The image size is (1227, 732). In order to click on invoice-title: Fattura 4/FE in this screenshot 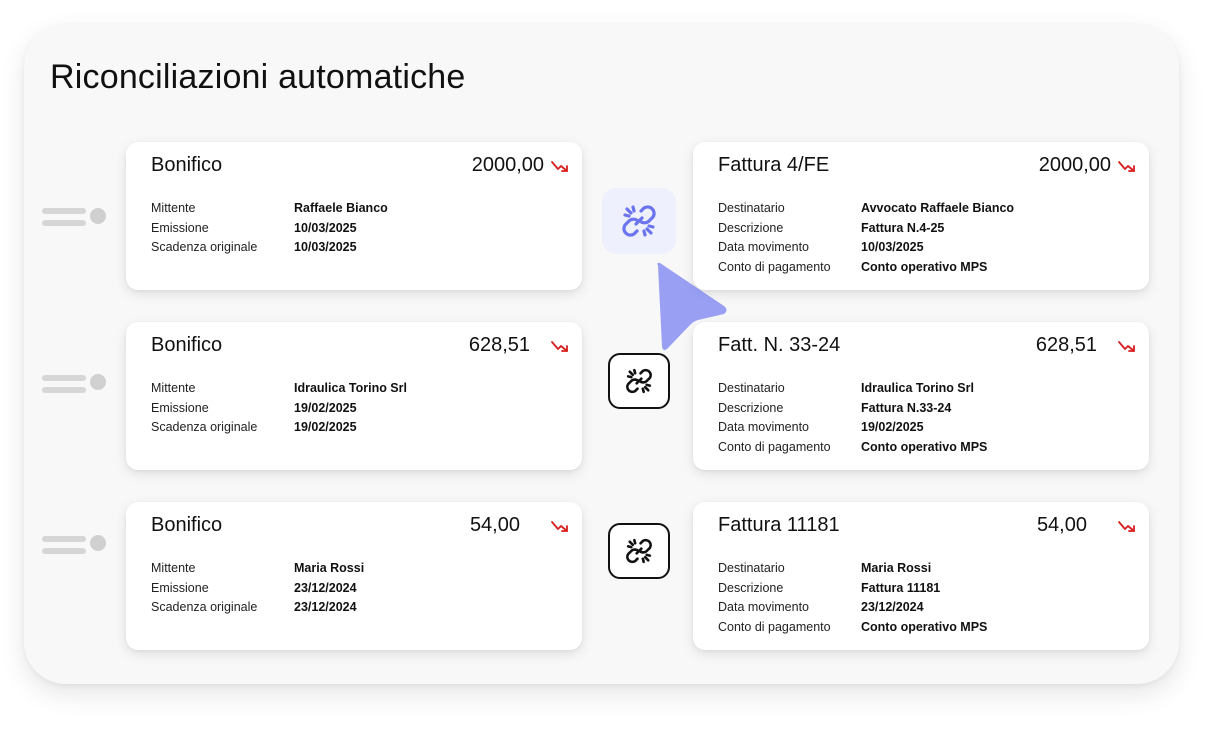, I will do `click(774, 165)`.